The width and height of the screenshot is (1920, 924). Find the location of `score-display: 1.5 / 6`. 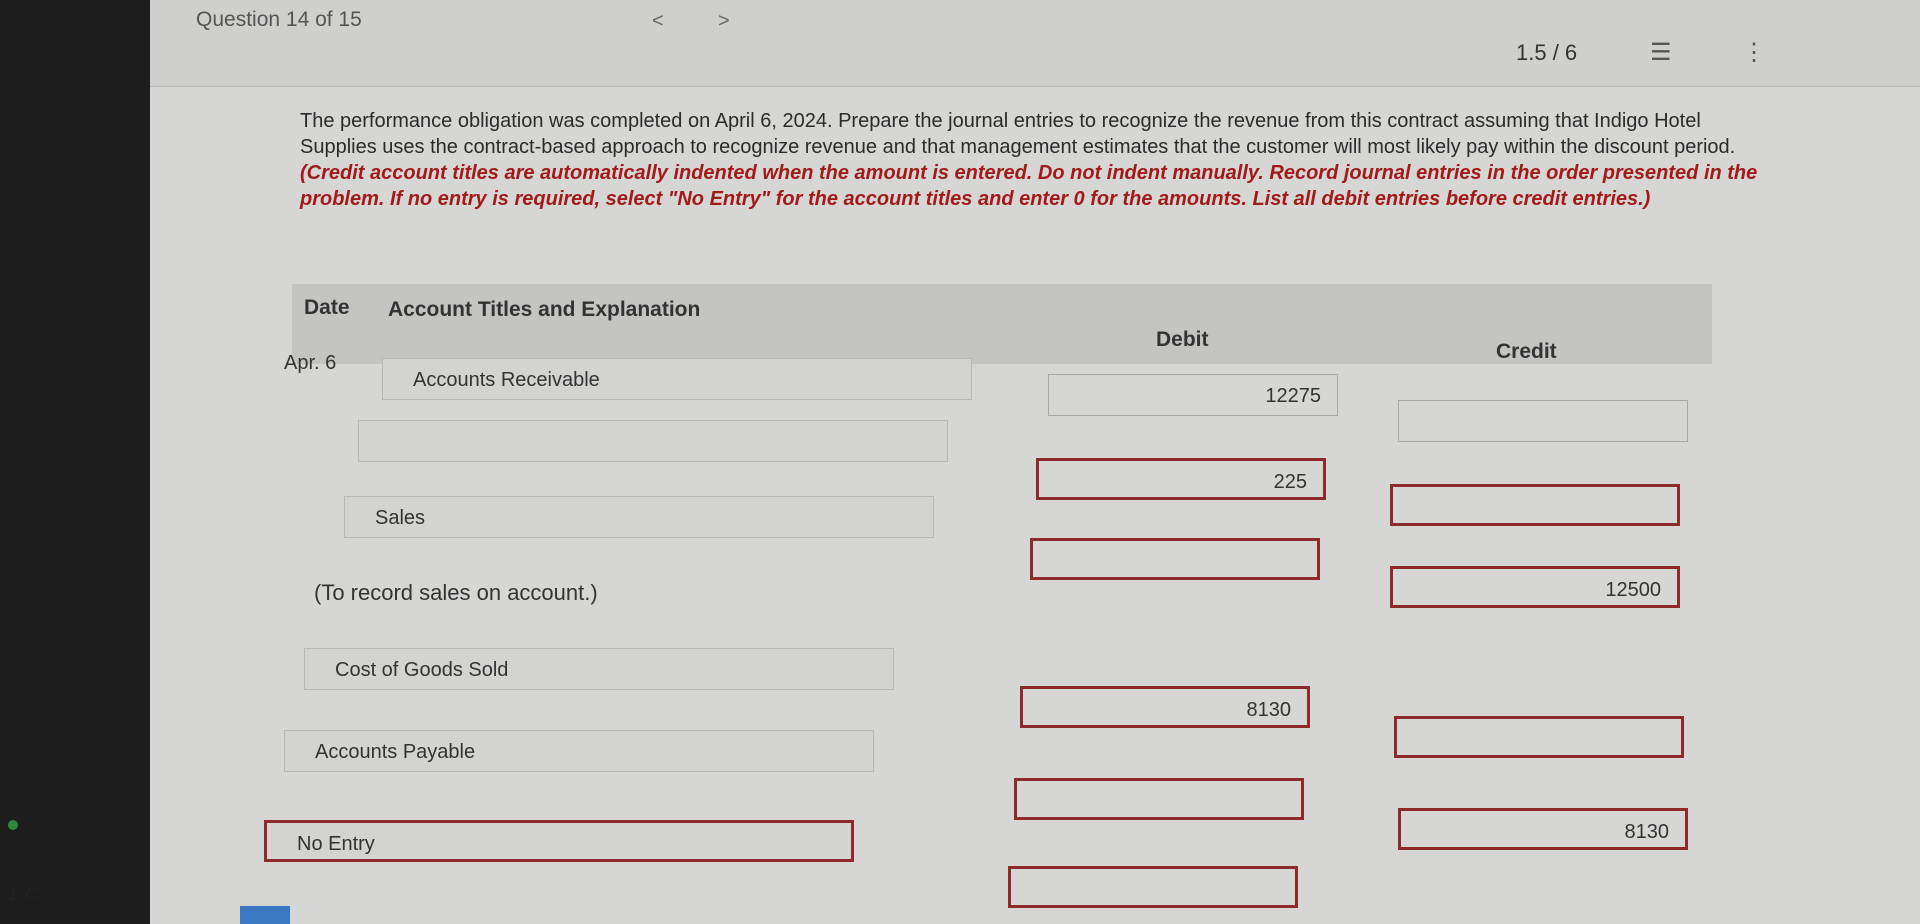

score-display: 1.5 / 6 is located at coordinates (1547, 52).